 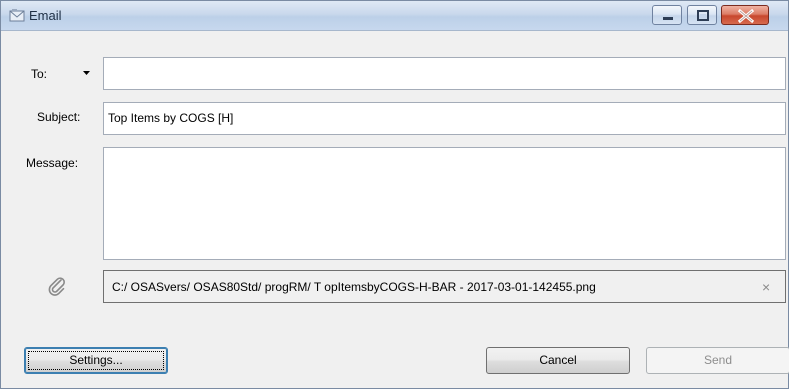 What do you see at coordinates (766, 287) in the screenshot?
I see `remove-attachment-icon: ×` at bounding box center [766, 287].